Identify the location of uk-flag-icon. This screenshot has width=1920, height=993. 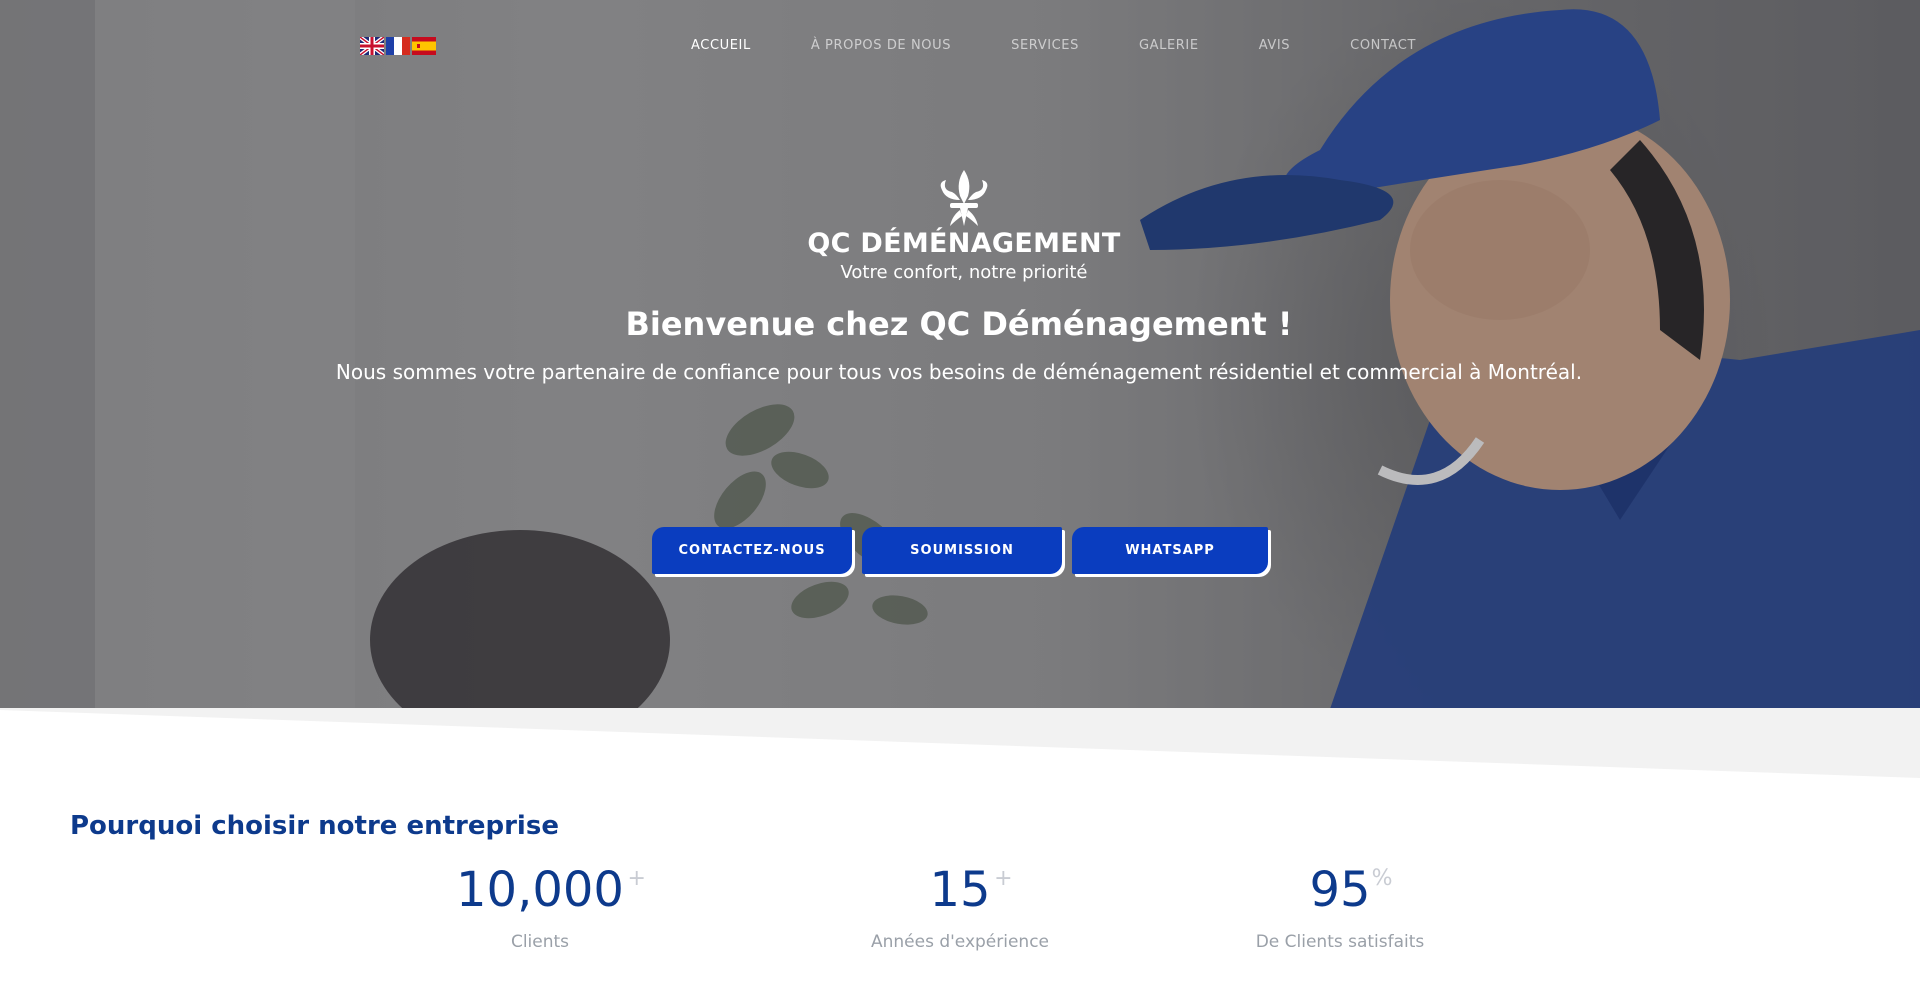
(372, 46).